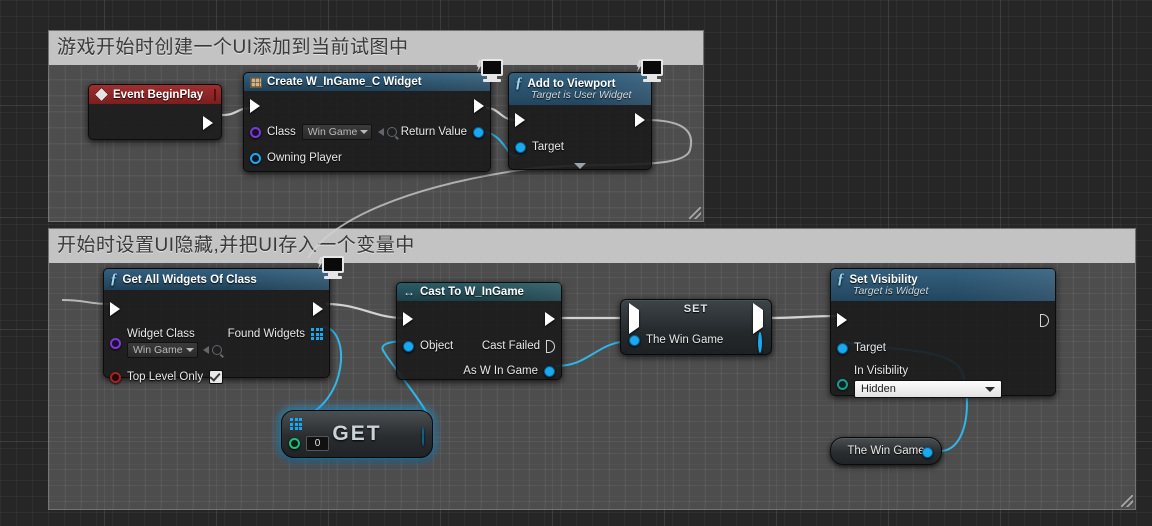 This screenshot has height=526, width=1152. Describe the element at coordinates (634, 340) in the screenshot. I see `the-win-game-input-pin` at that location.